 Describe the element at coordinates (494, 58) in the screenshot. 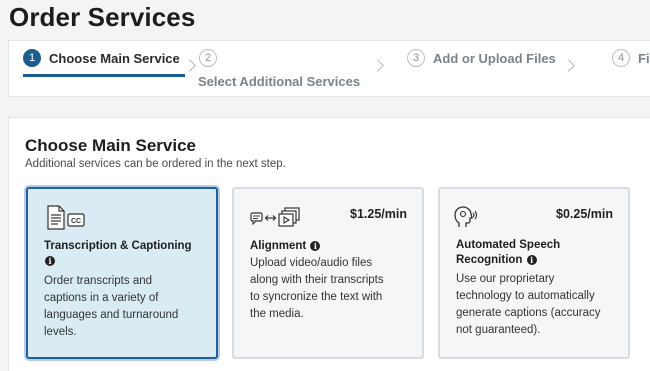

I see `step-label: Add or Upload Files` at that location.